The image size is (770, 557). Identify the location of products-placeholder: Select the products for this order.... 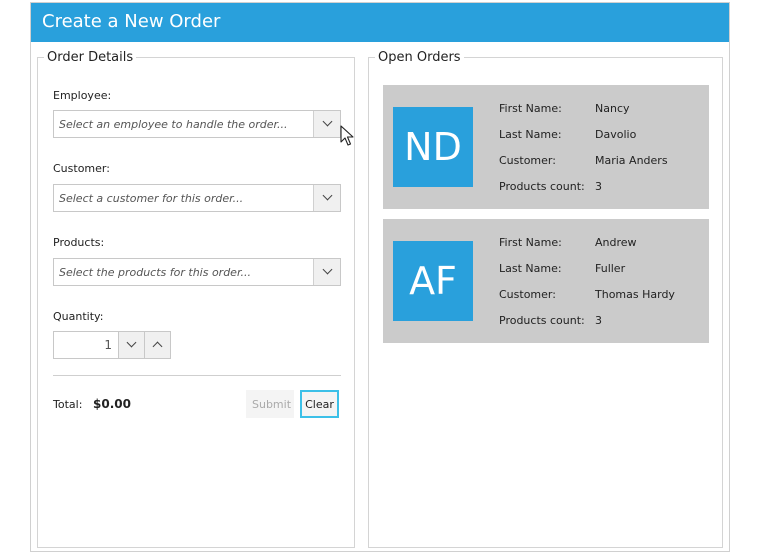
(155, 272).